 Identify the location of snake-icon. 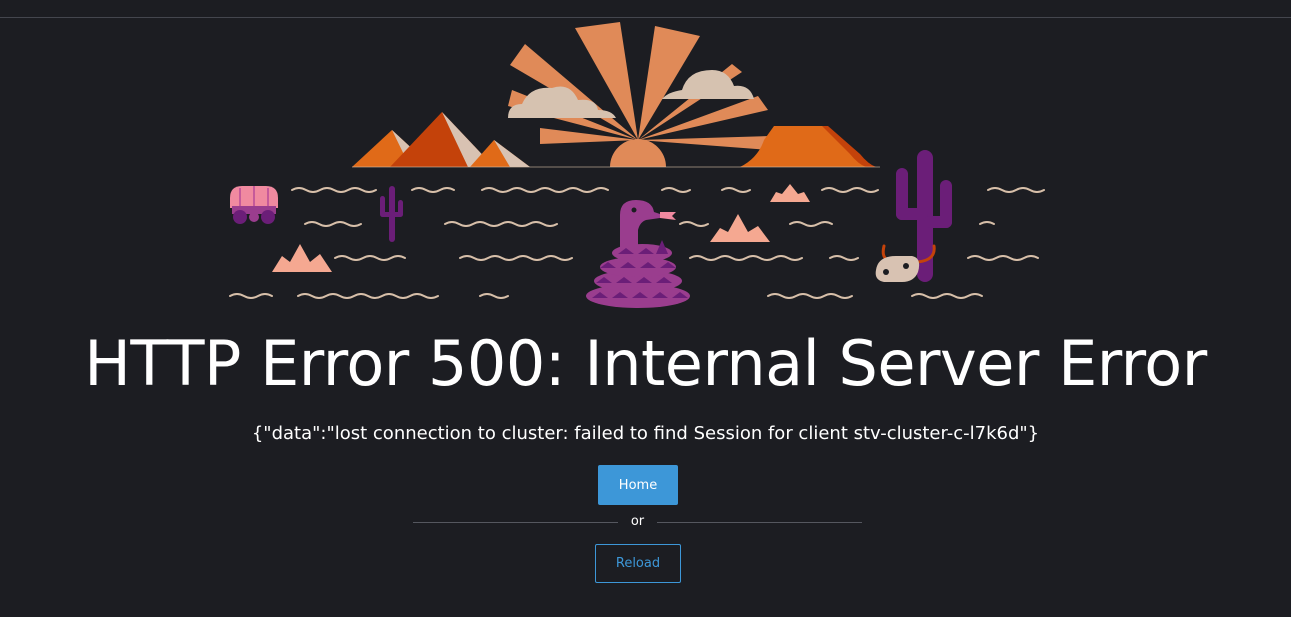
(638, 254).